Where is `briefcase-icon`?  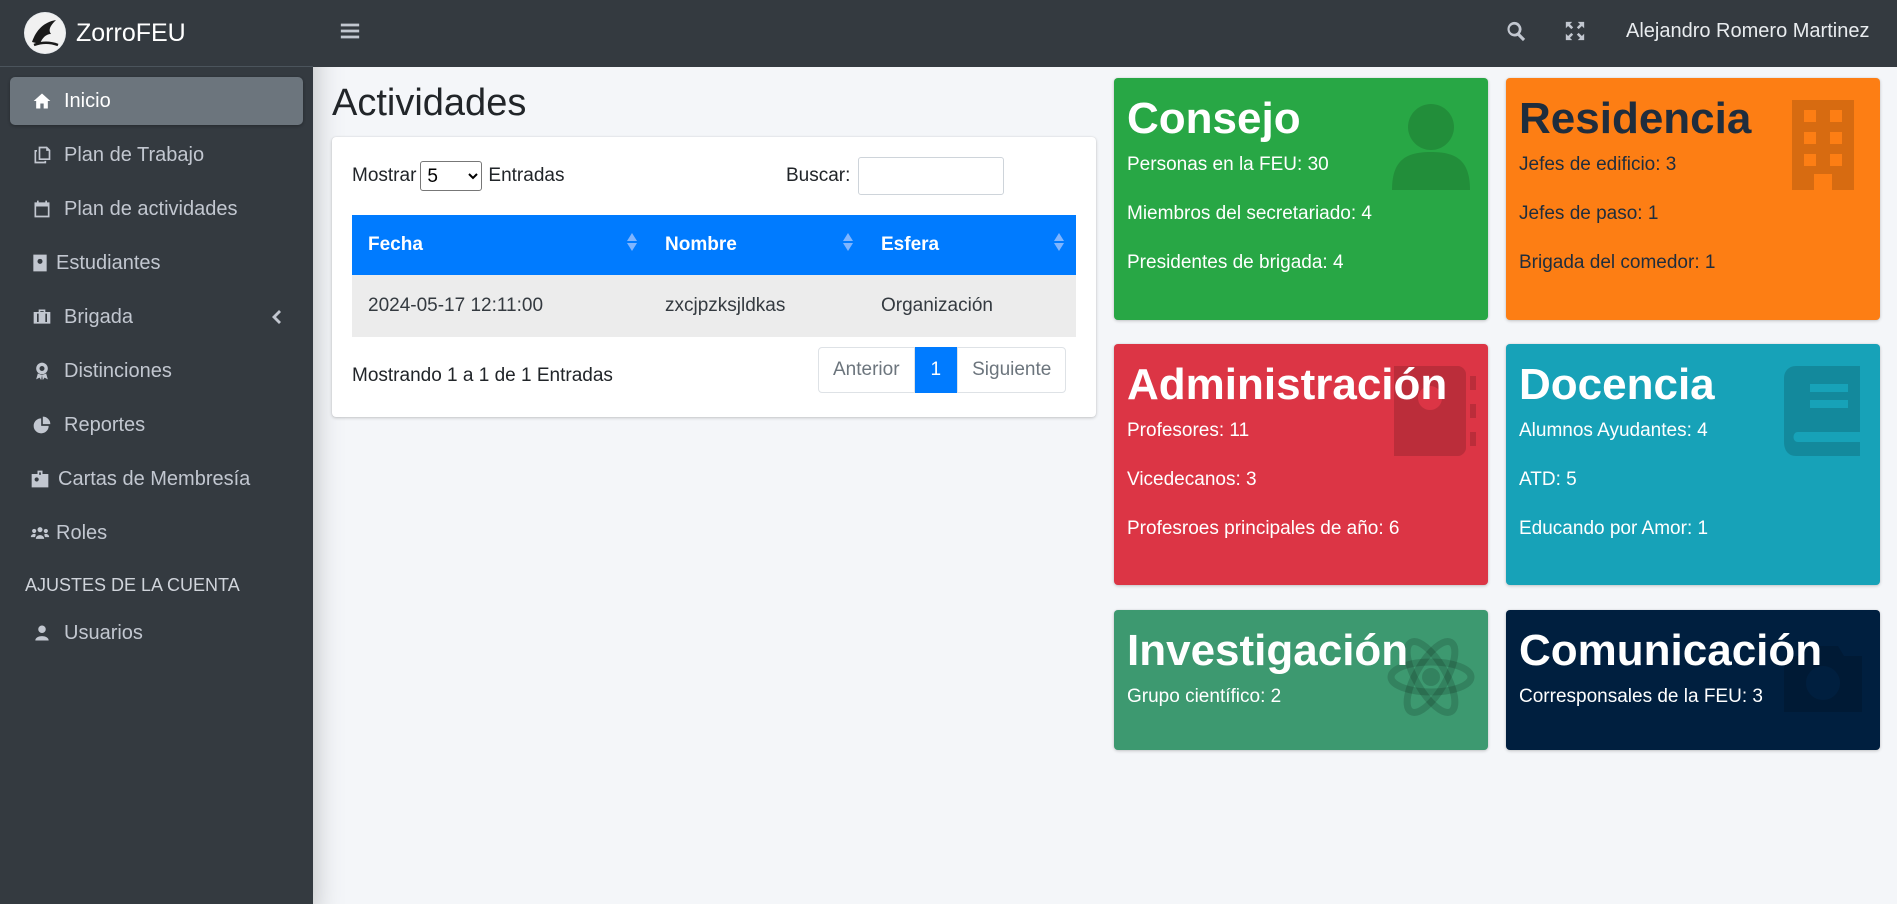
briefcase-icon is located at coordinates (42, 317).